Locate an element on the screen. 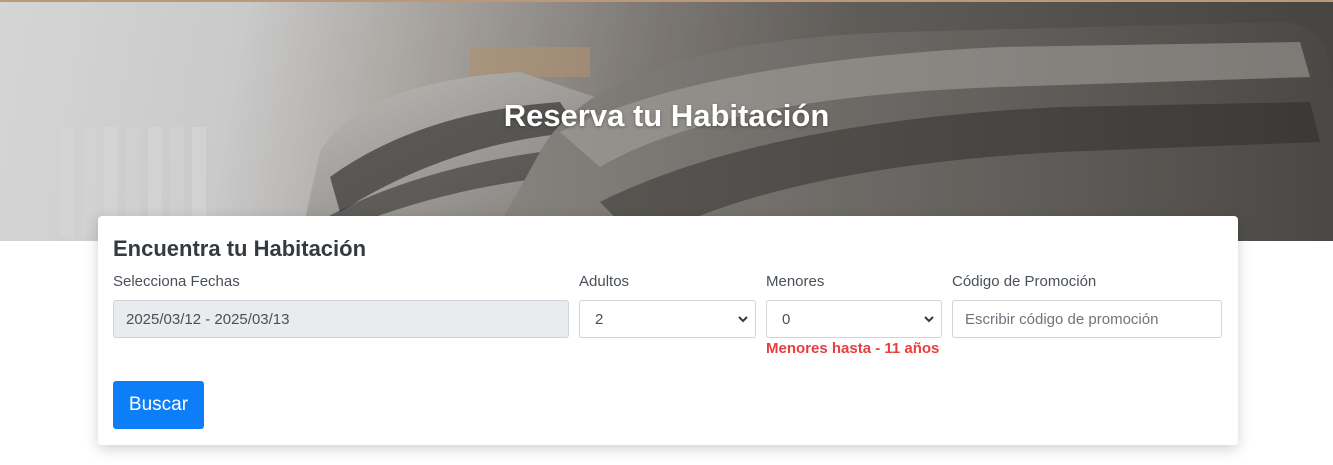 This screenshot has height=465, width=1333. date-range-field: 2025/03/12 - 2025/03/13 is located at coordinates (341, 319).